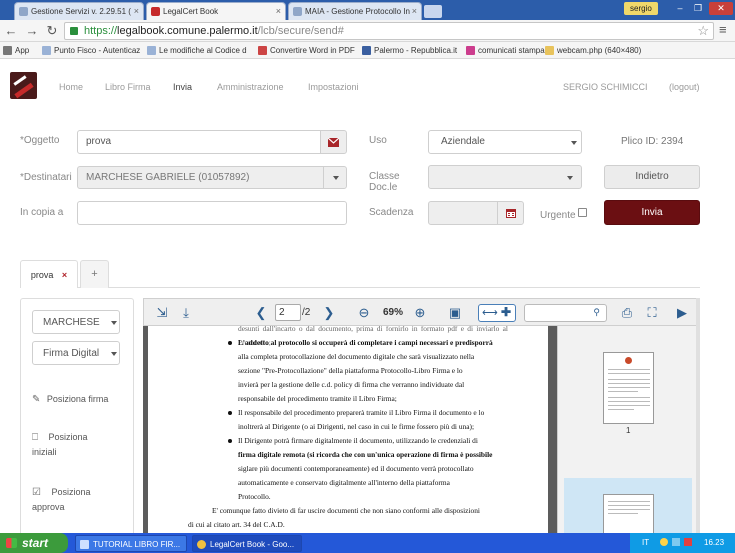 This screenshot has width=735, height=553. What do you see at coordinates (721, 8) in the screenshot?
I see `window-close-icon: ✕` at bounding box center [721, 8].